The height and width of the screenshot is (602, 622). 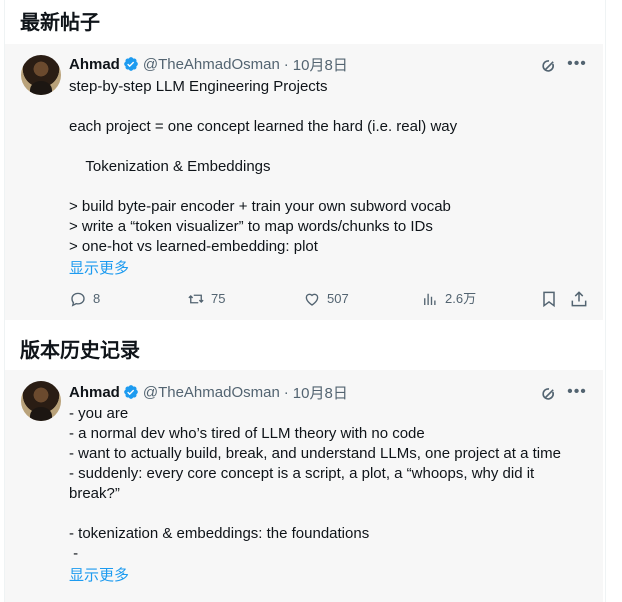 I want to click on action-bar: 8 75 507 2.6万, so click(x=329, y=299).